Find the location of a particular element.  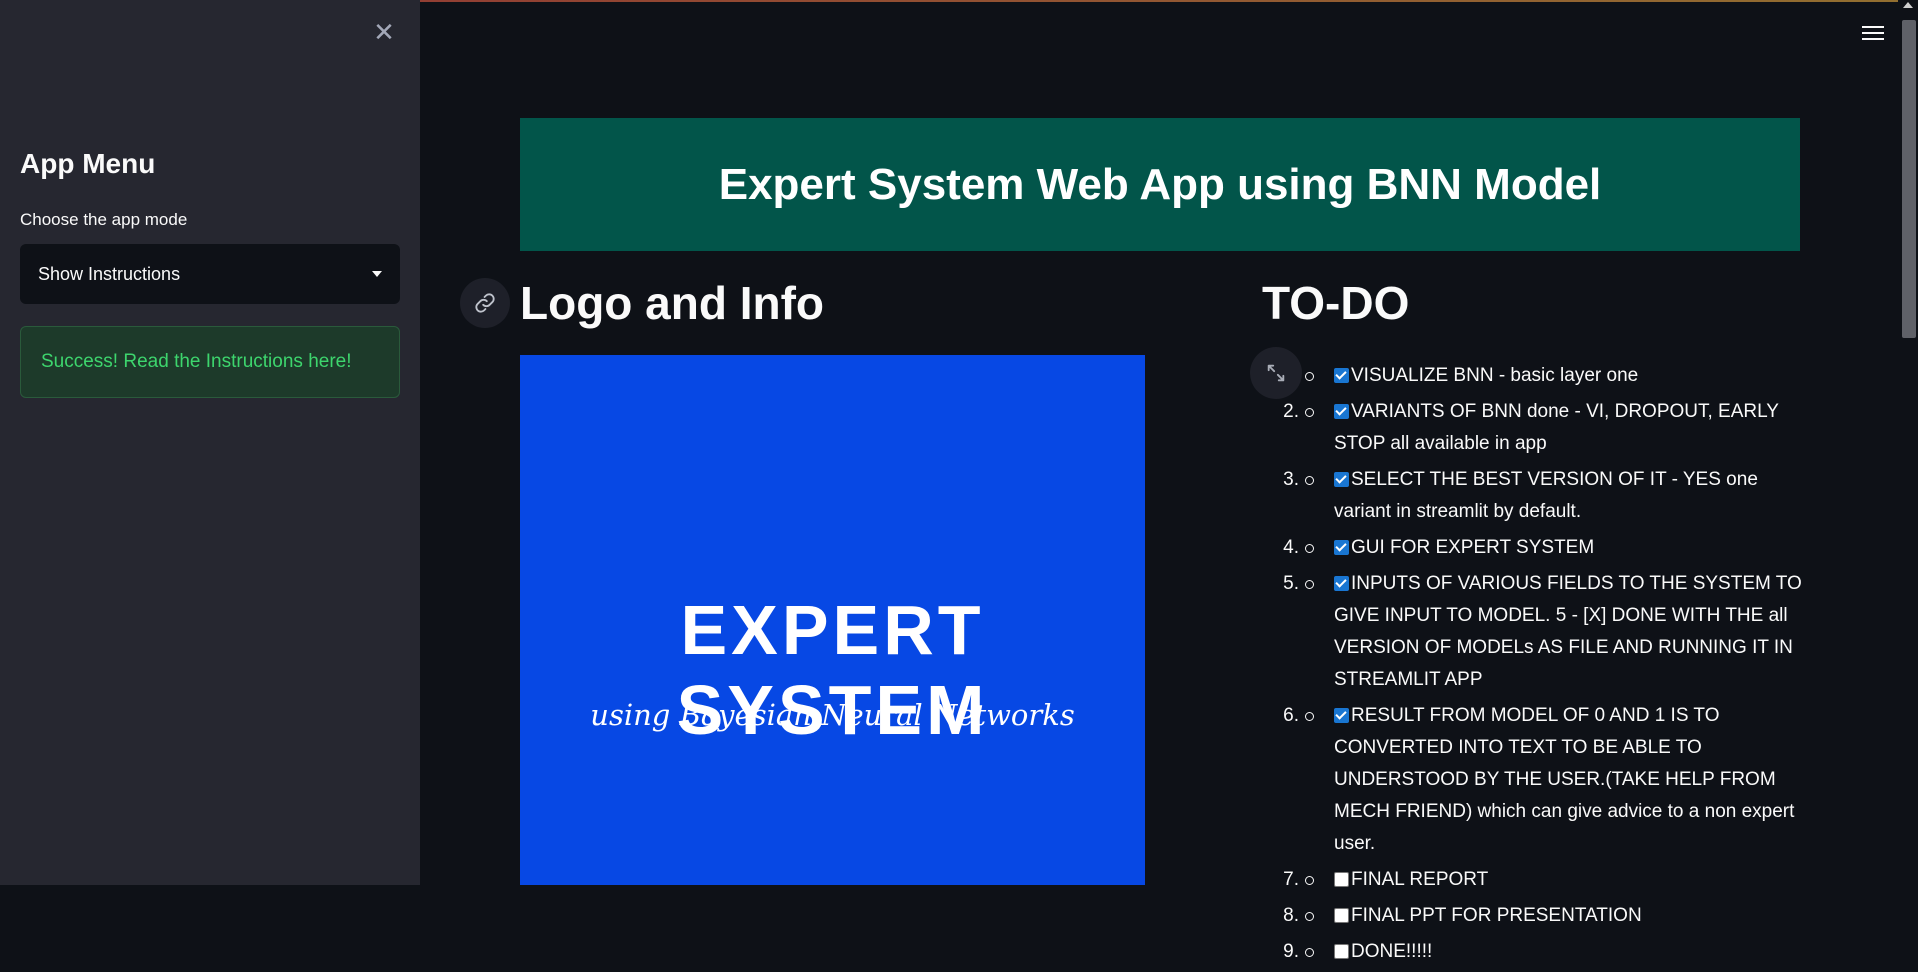

logo-section-heading: Logo and Info is located at coordinates (672, 303).